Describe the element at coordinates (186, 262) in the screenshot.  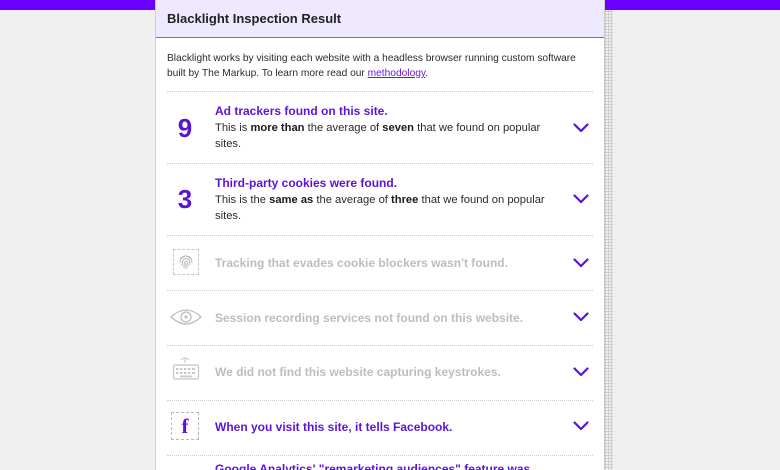
I see `fingerprint-icon` at that location.